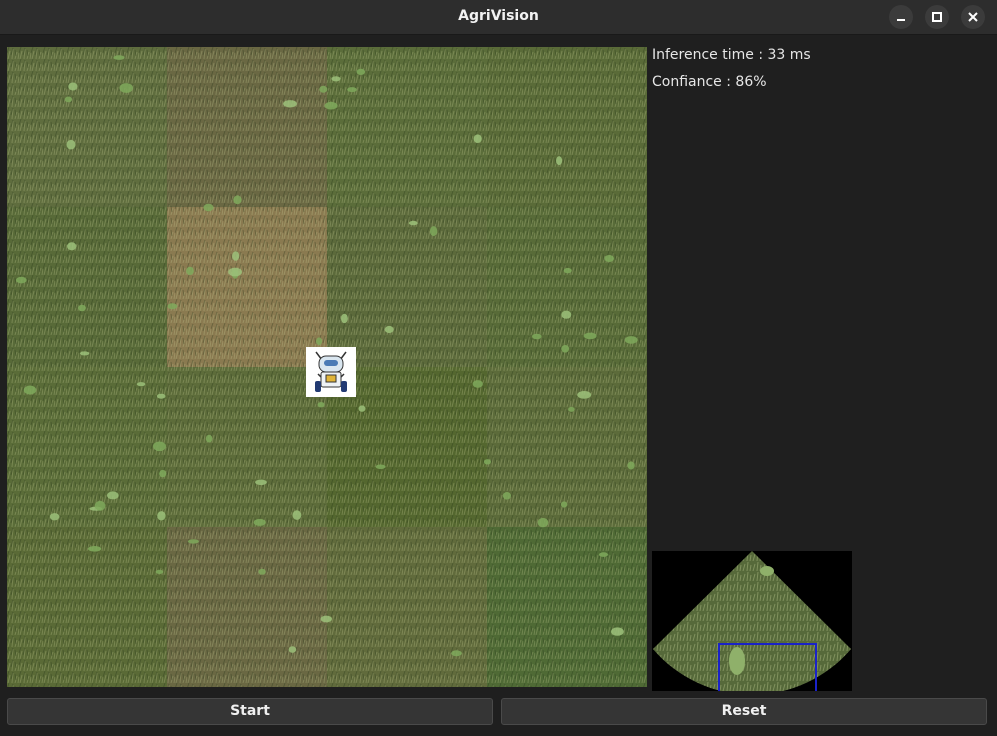  Describe the element at coordinates (744, 711) in the screenshot. I see `reset-button: Reset` at that location.